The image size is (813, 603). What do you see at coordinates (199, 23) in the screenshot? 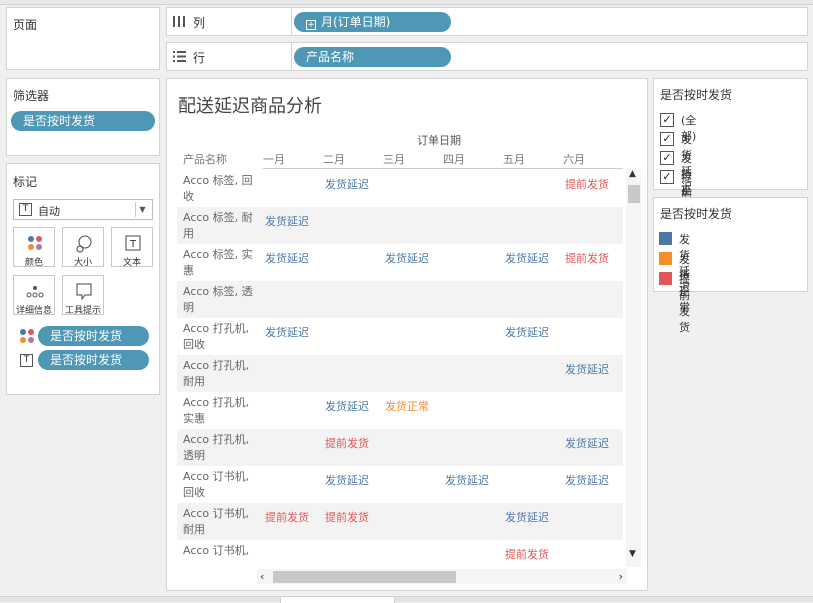
I see `columns-label: 列` at bounding box center [199, 23].